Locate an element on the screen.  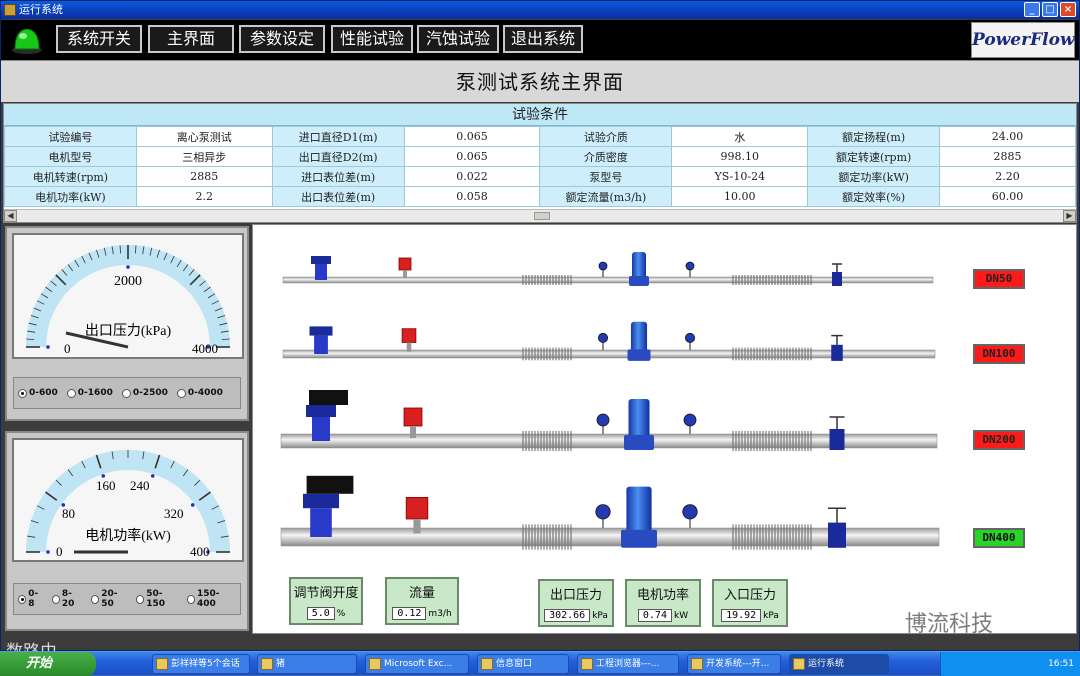
condition-value: 998.10 is located at coordinates (740, 156).